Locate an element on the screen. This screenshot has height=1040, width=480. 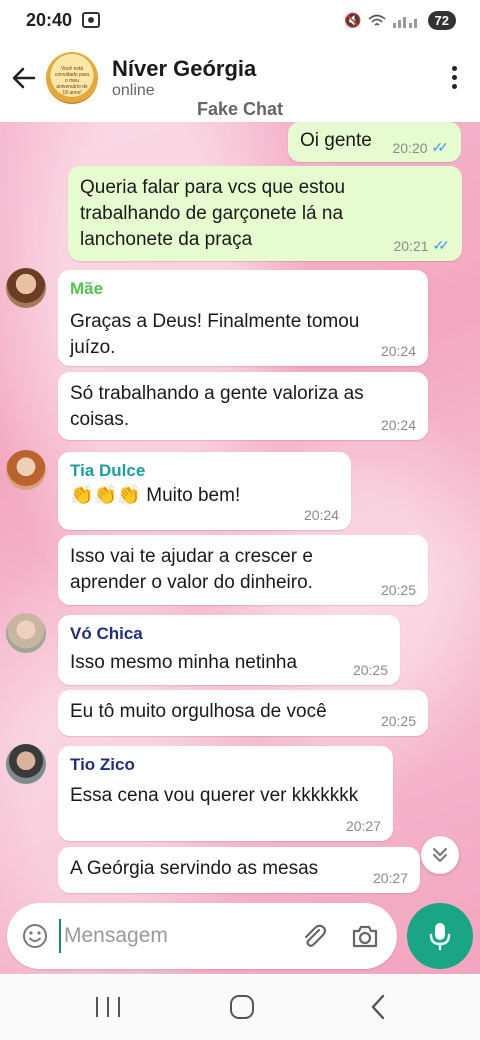
more-options-icon is located at coordinates (455, 77).